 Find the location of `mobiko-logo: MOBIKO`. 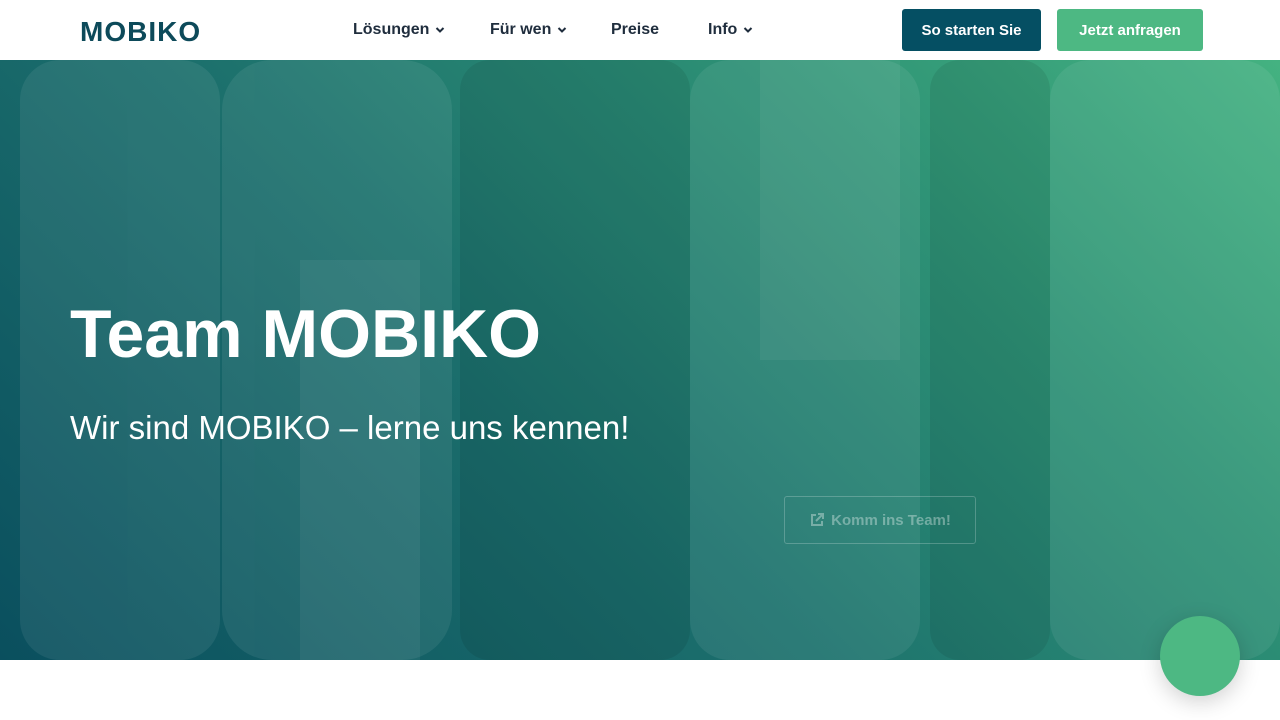

mobiko-logo: MOBIKO is located at coordinates (141, 30).